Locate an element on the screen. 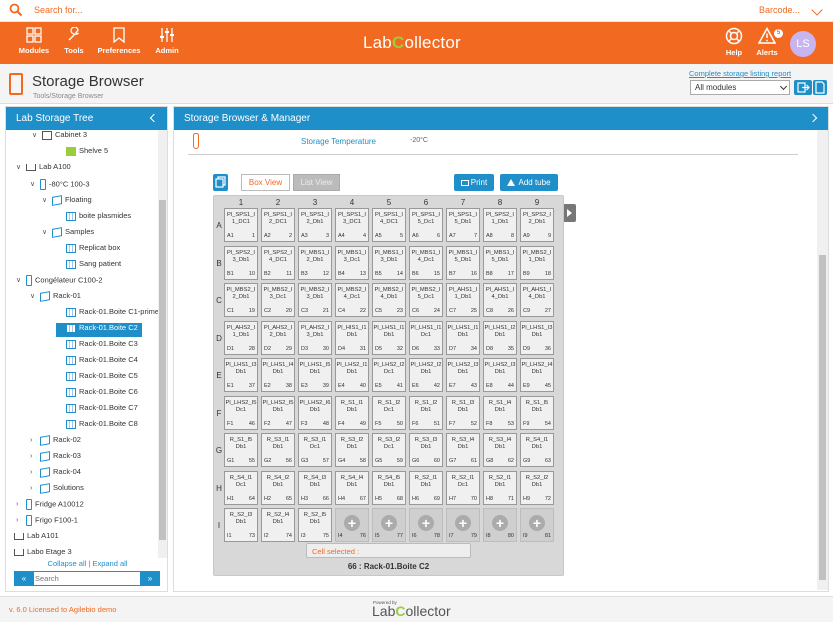 The width and height of the screenshot is (833, 622). tree-node: Replicat box is located at coordinates (88, 250).